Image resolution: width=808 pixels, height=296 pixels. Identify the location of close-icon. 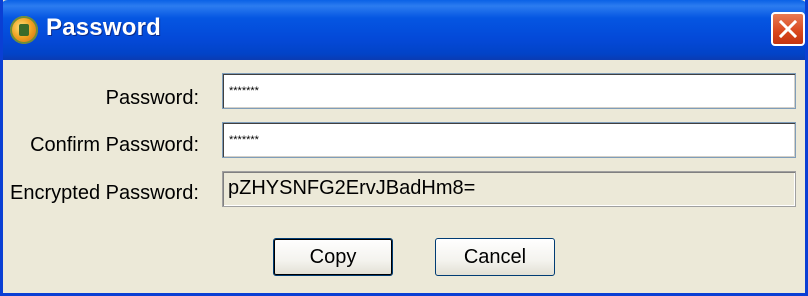
(788, 29).